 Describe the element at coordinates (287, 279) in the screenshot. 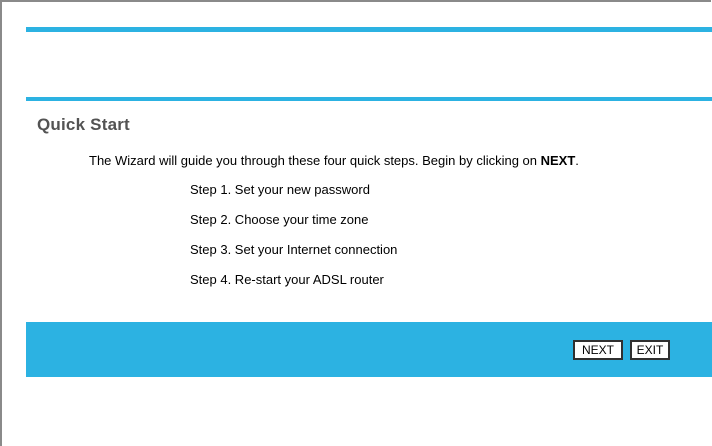

I see `step-4: Step 4. Re-start your ADSL router` at that location.